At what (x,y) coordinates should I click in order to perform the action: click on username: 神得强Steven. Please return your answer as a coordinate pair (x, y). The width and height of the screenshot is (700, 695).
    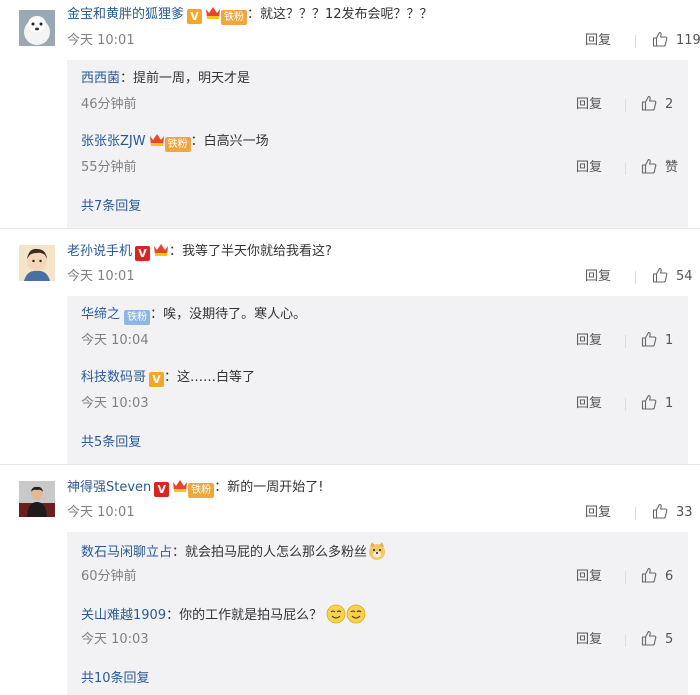
    Looking at the image, I should click on (109, 487).